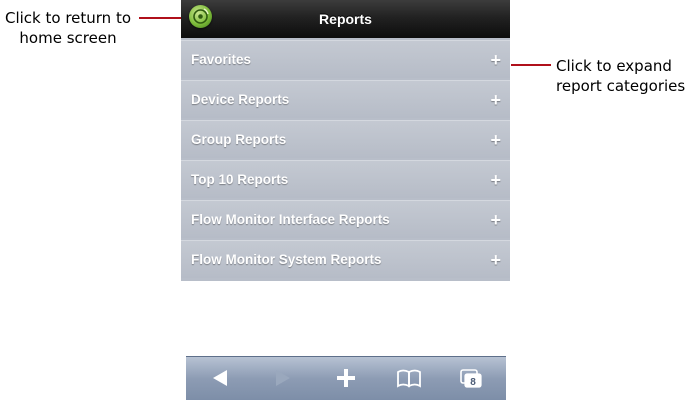 This screenshot has width=699, height=400. What do you see at coordinates (531, 65) in the screenshot?
I see `expand-callout-line` at bounding box center [531, 65].